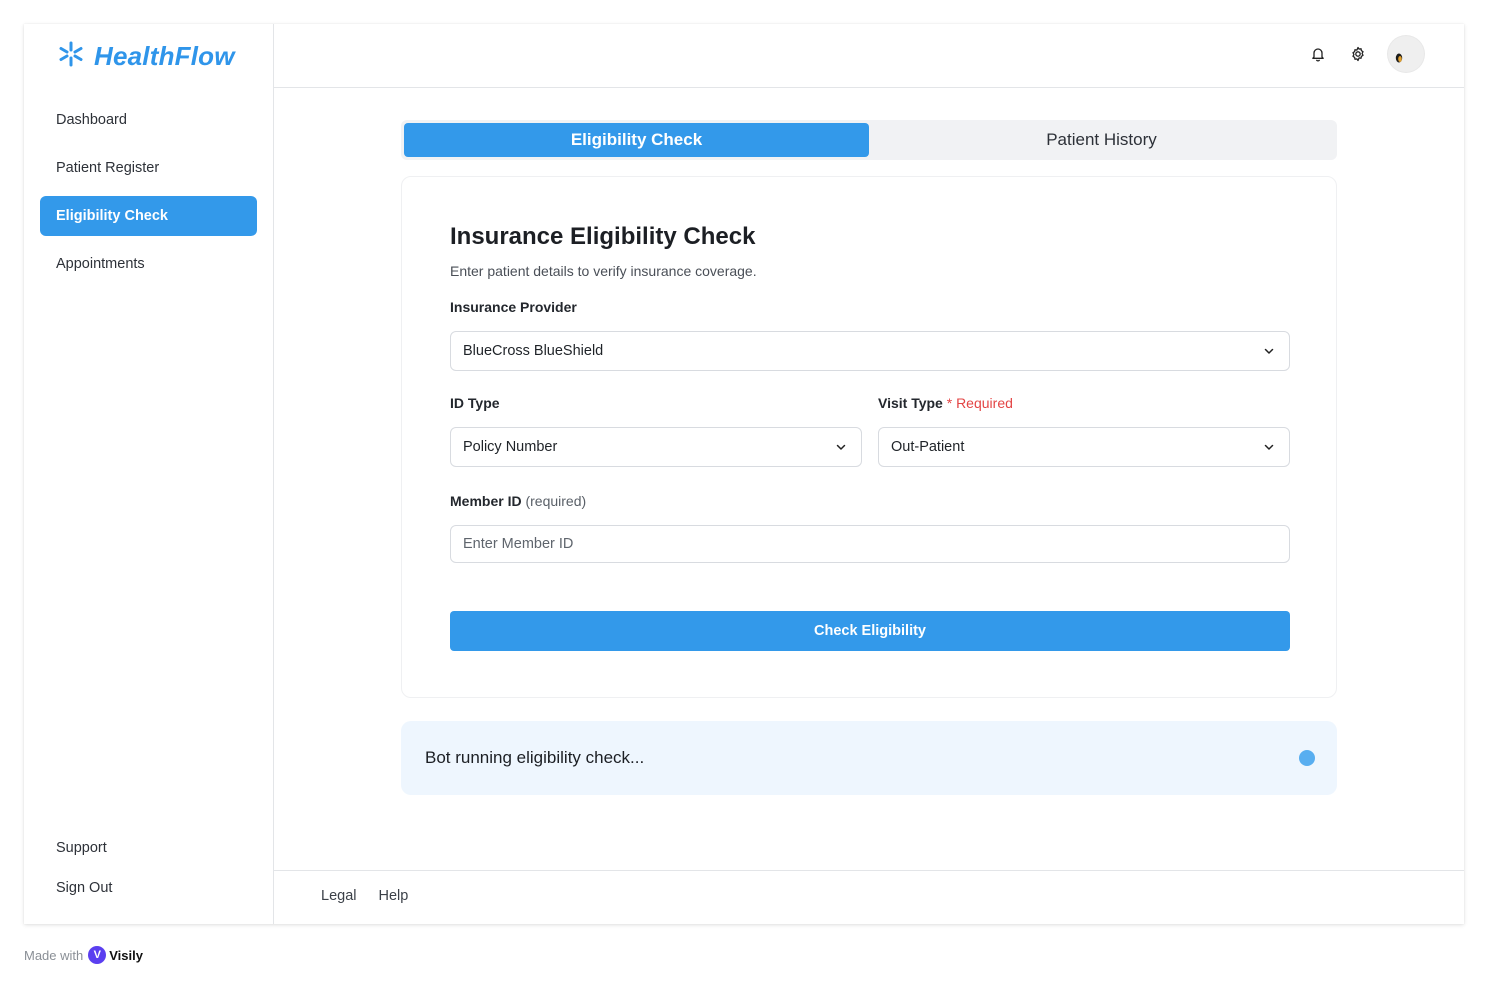  I want to click on visily-brand: V Visily, so click(115, 955).